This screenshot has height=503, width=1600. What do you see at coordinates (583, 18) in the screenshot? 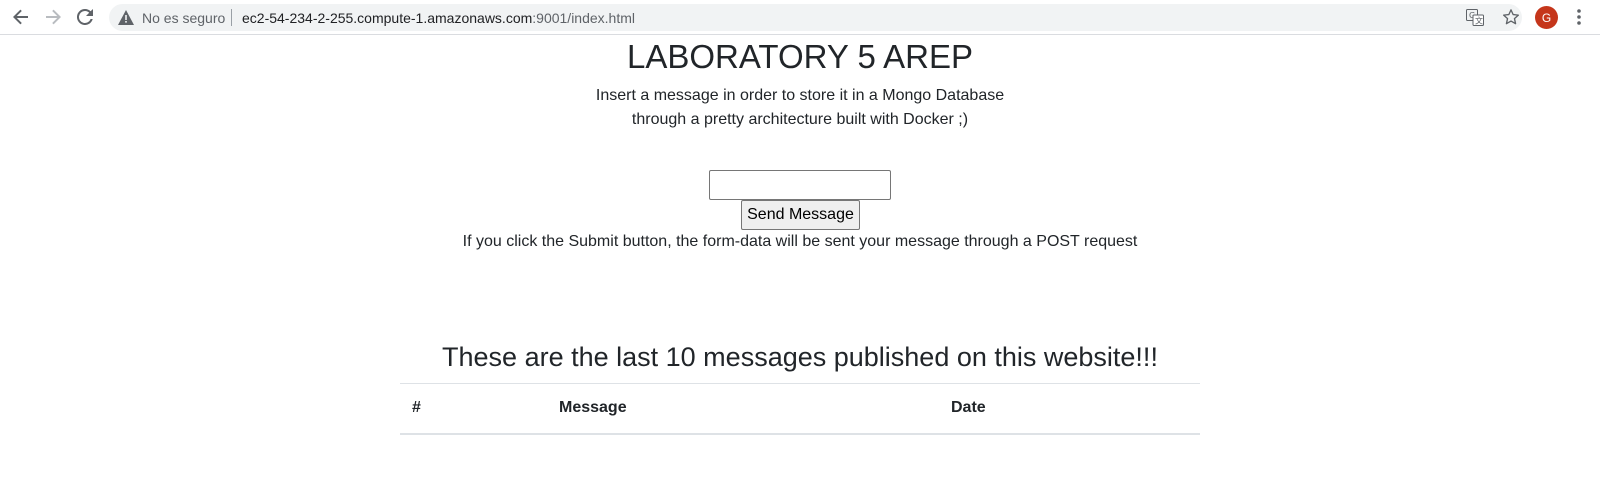
I see `url-path: :9001/index.html` at bounding box center [583, 18].